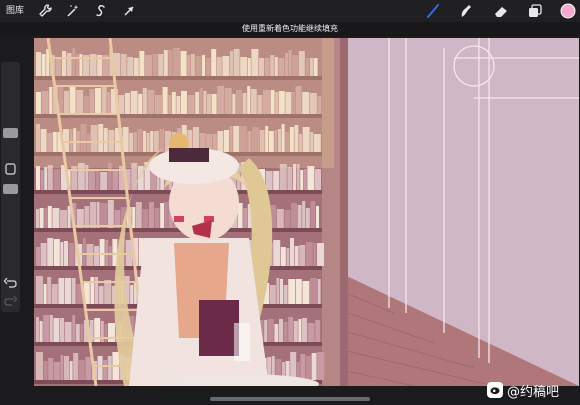 This screenshot has height=405, width=580. Describe the element at coordinates (15, 11) in the screenshot. I see `gallery-button: 图库` at that location.